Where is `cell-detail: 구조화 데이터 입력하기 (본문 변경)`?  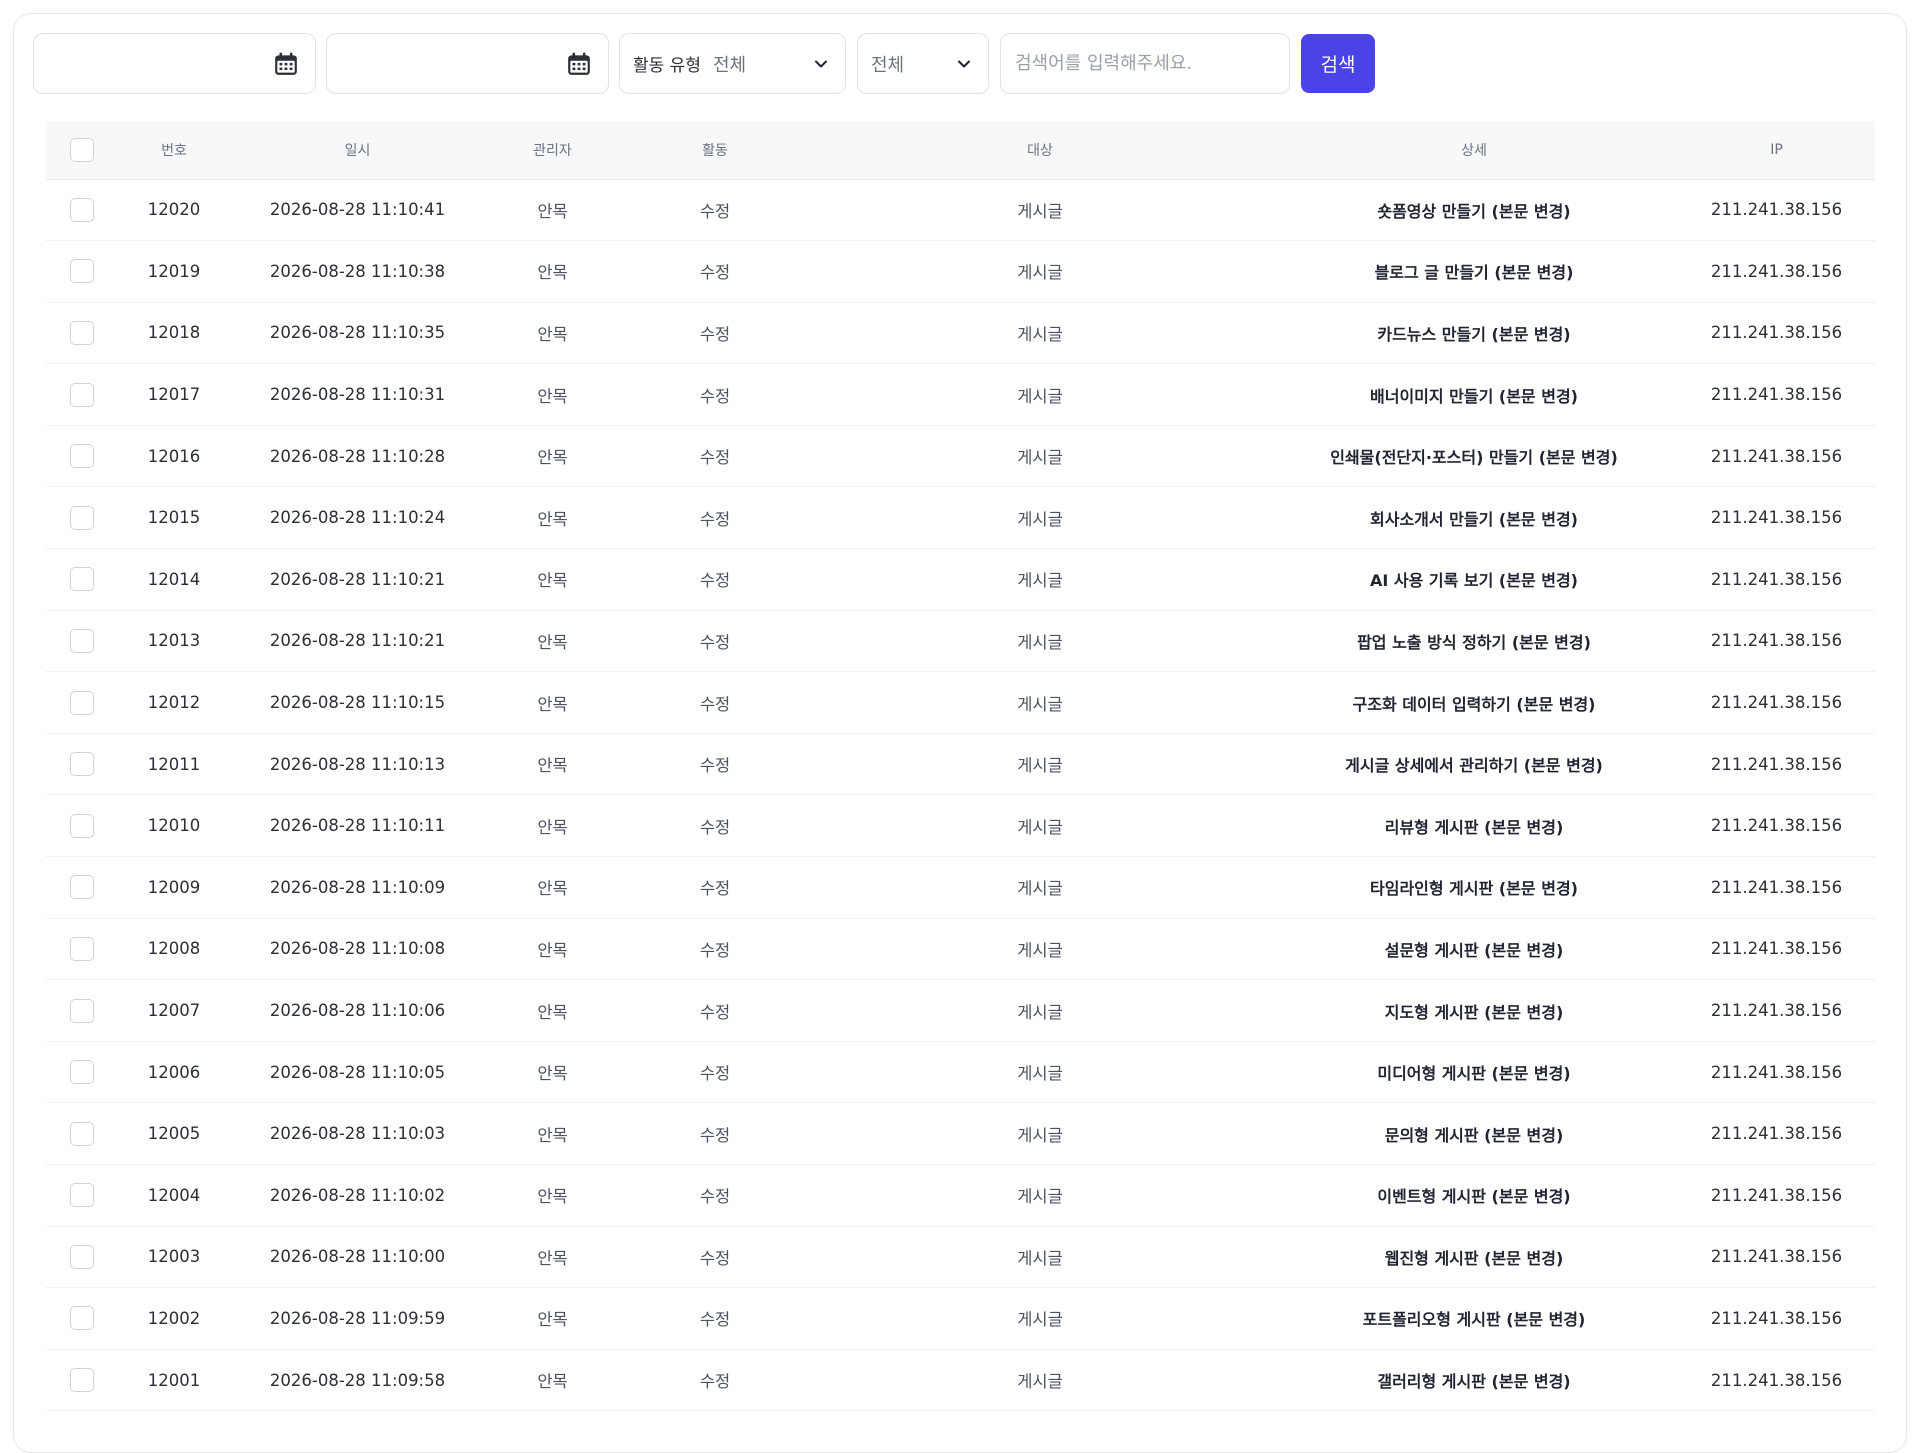
cell-detail: 구조화 데이터 입력하기 (본문 변경) is located at coordinates (1474, 702).